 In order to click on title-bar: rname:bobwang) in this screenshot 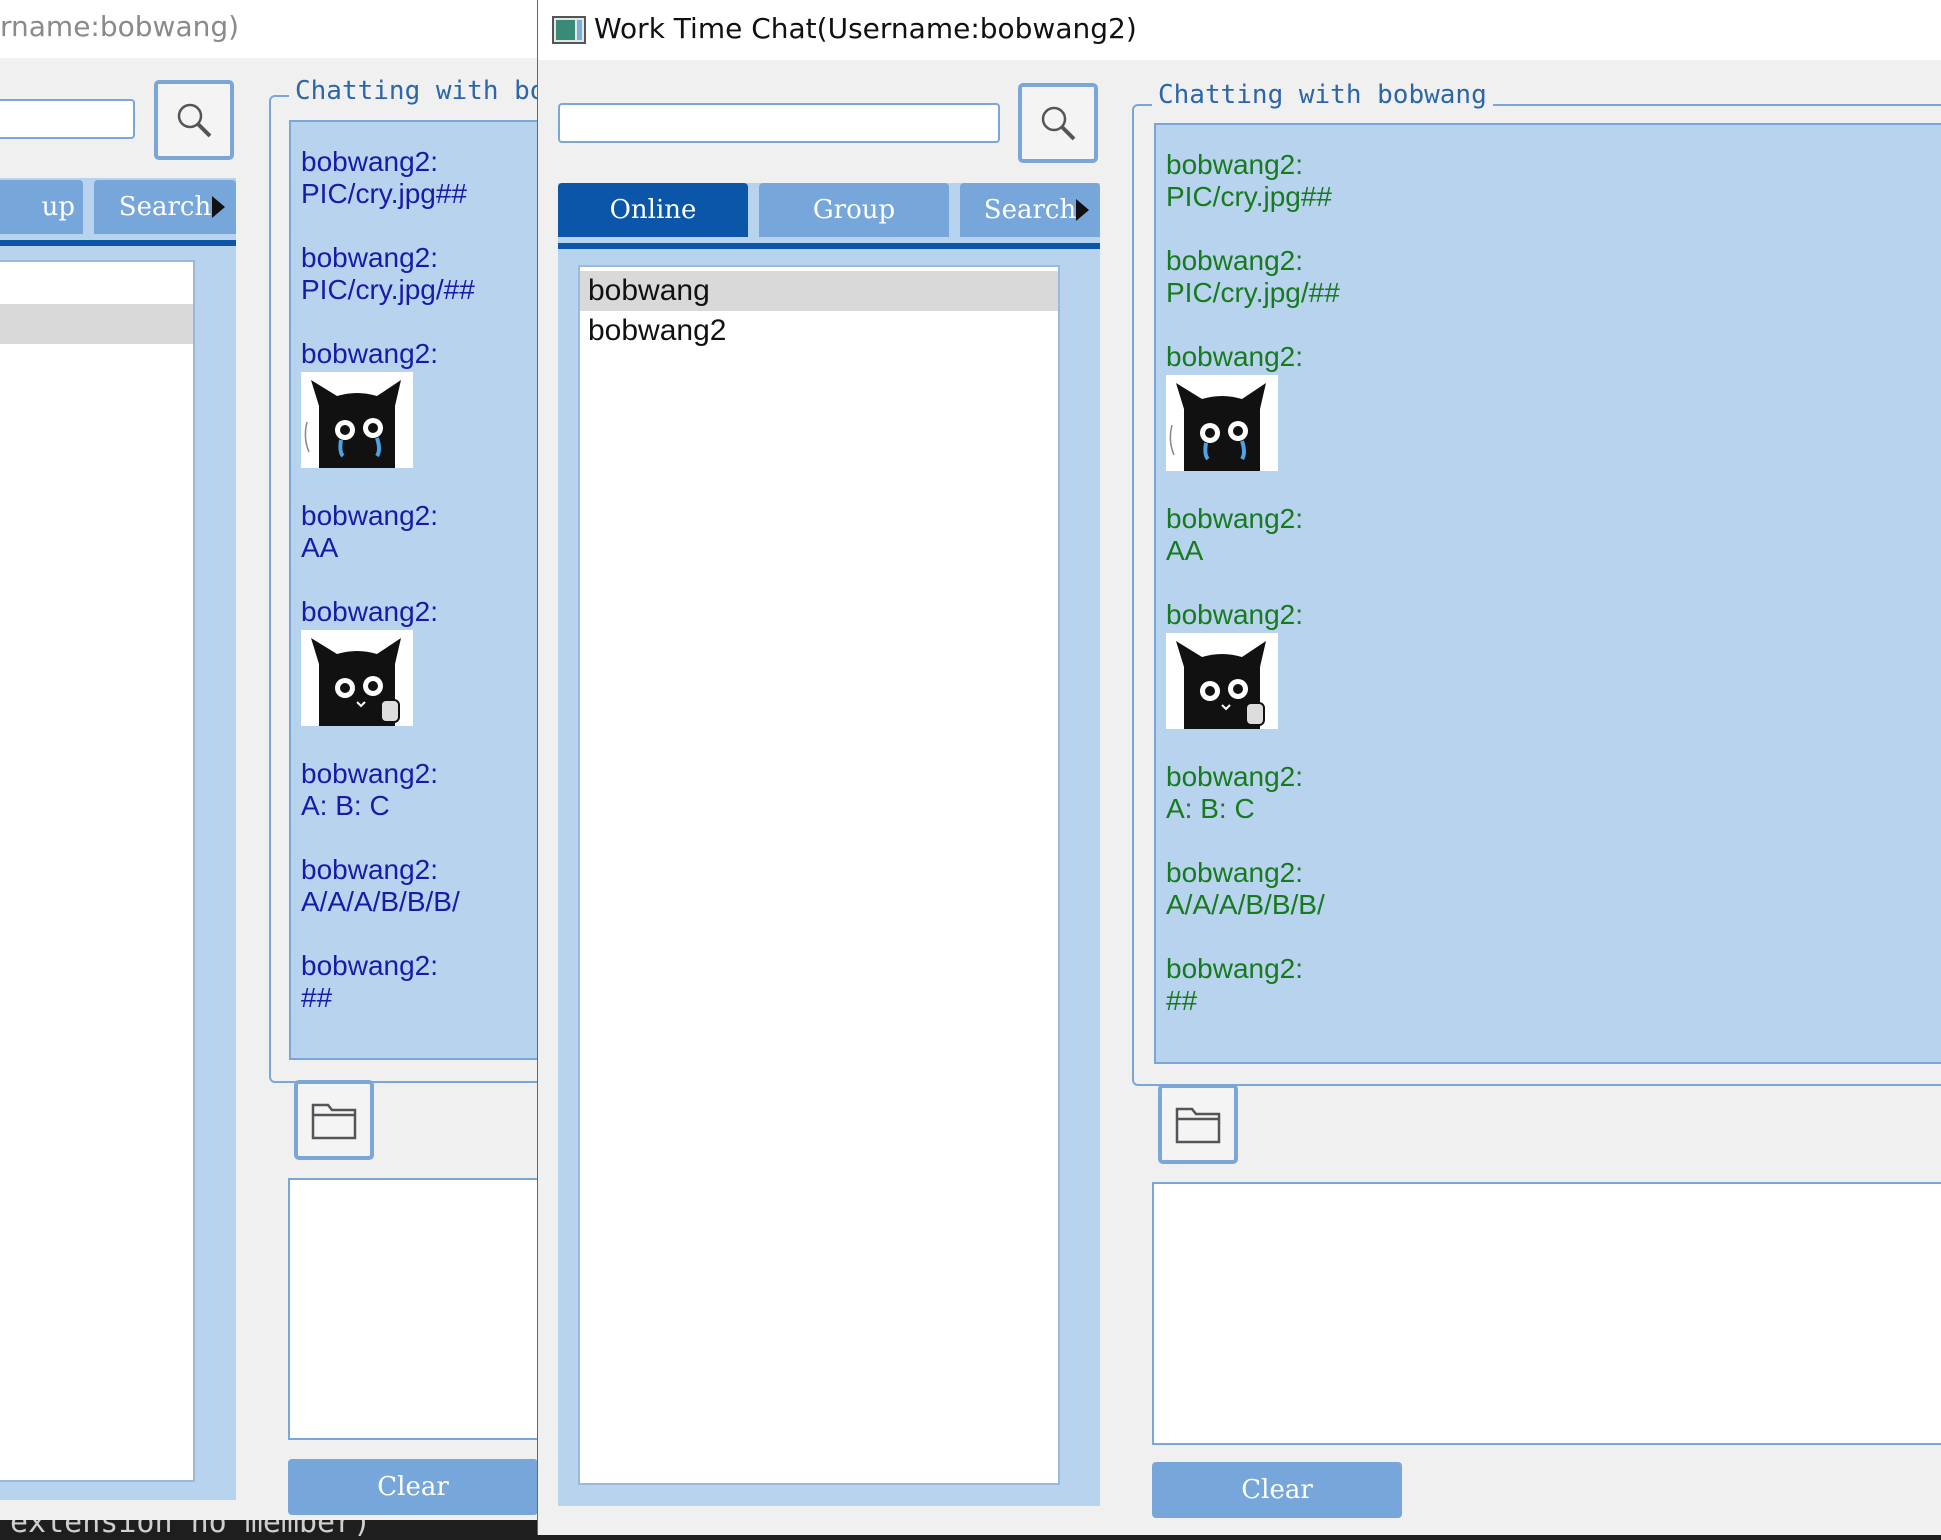, I will do `click(270, 29)`.